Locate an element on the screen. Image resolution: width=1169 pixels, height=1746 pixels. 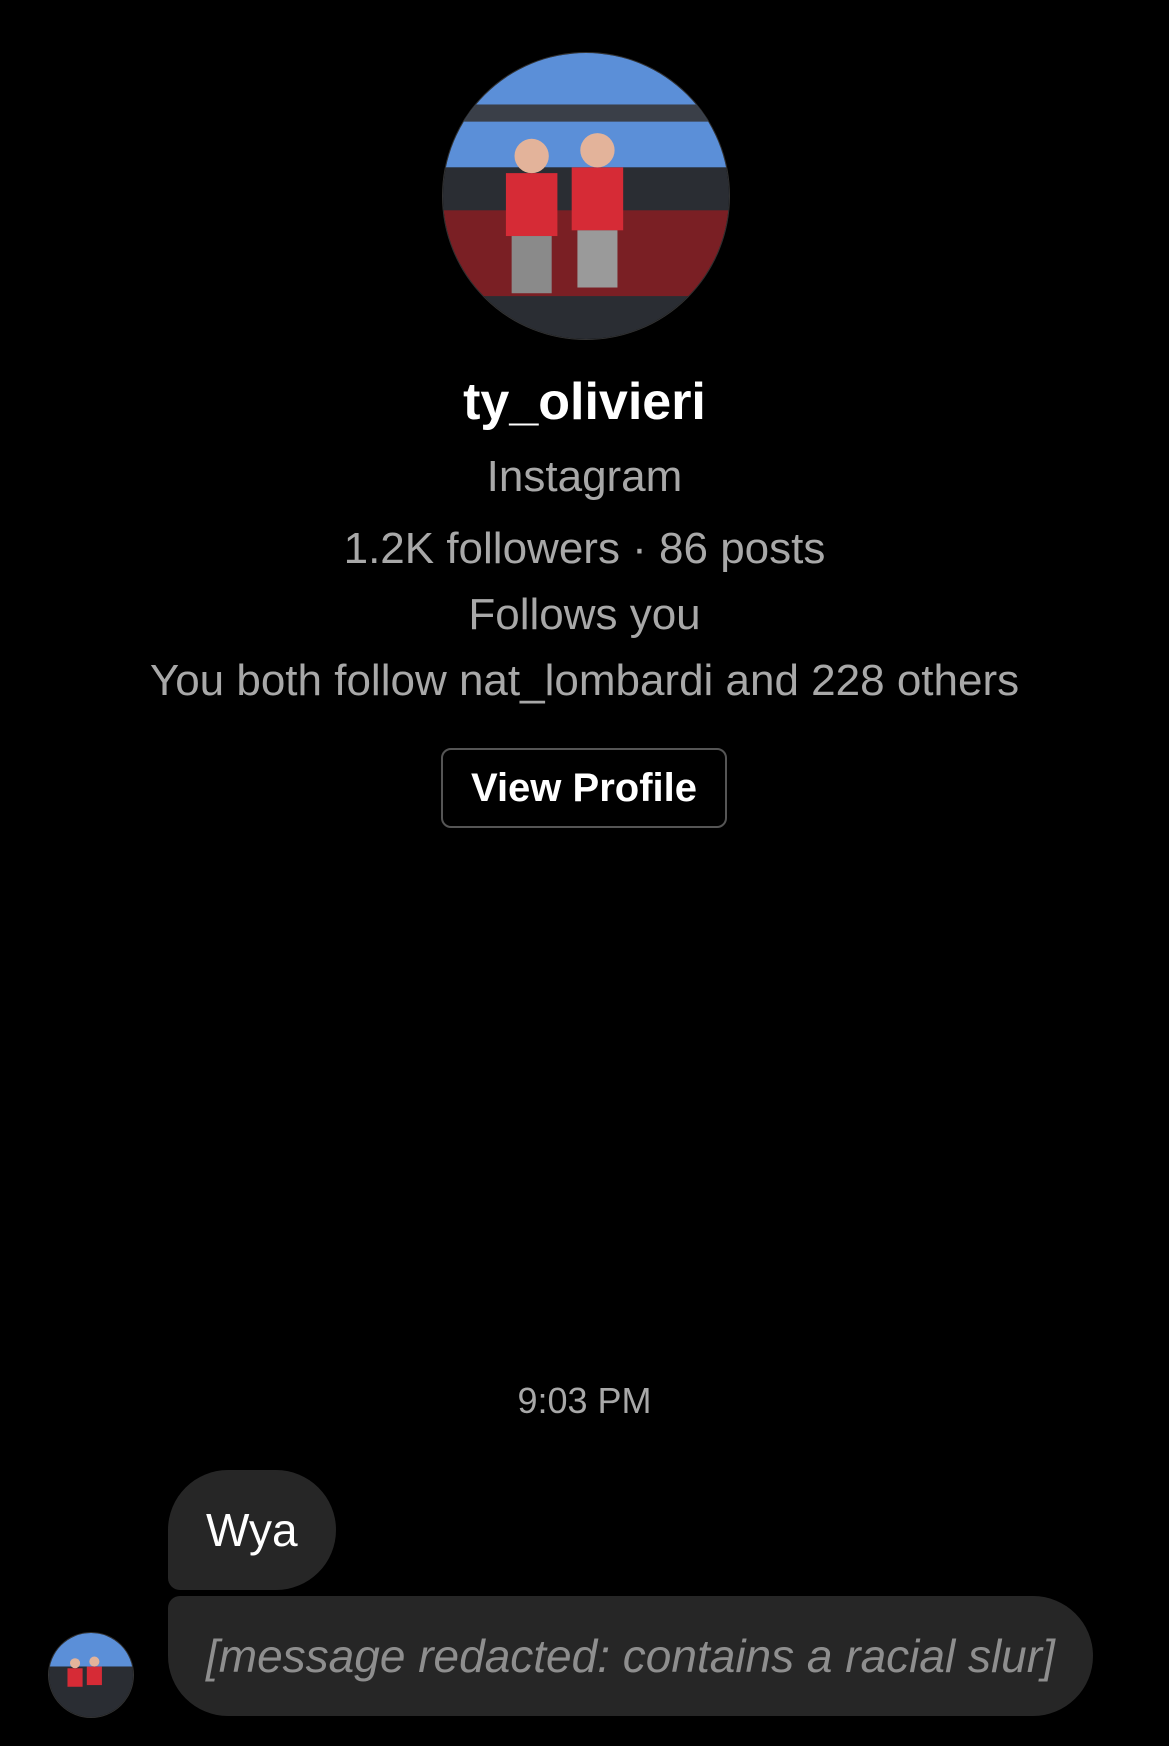
profile-avatar is located at coordinates (586, 196).